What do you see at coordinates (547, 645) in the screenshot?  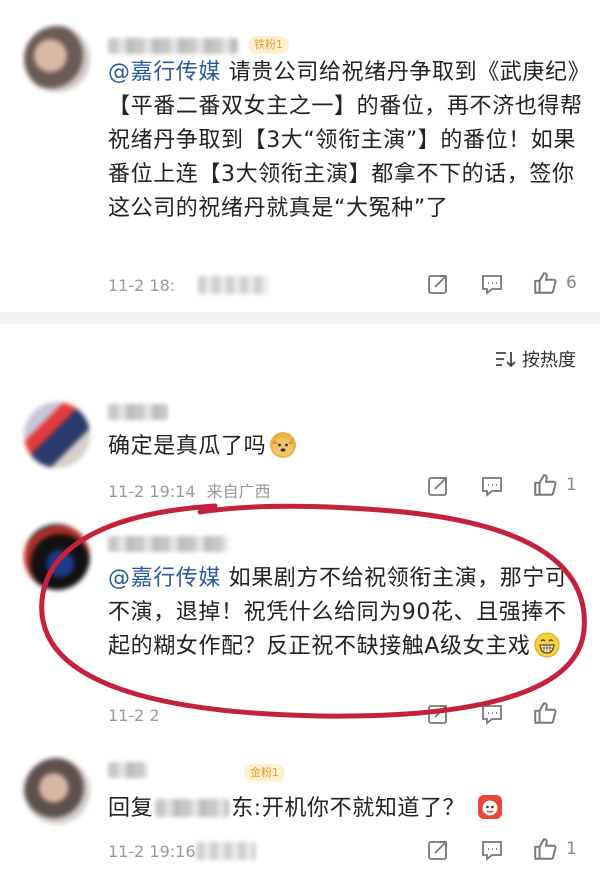 I see `grin-emoji` at bounding box center [547, 645].